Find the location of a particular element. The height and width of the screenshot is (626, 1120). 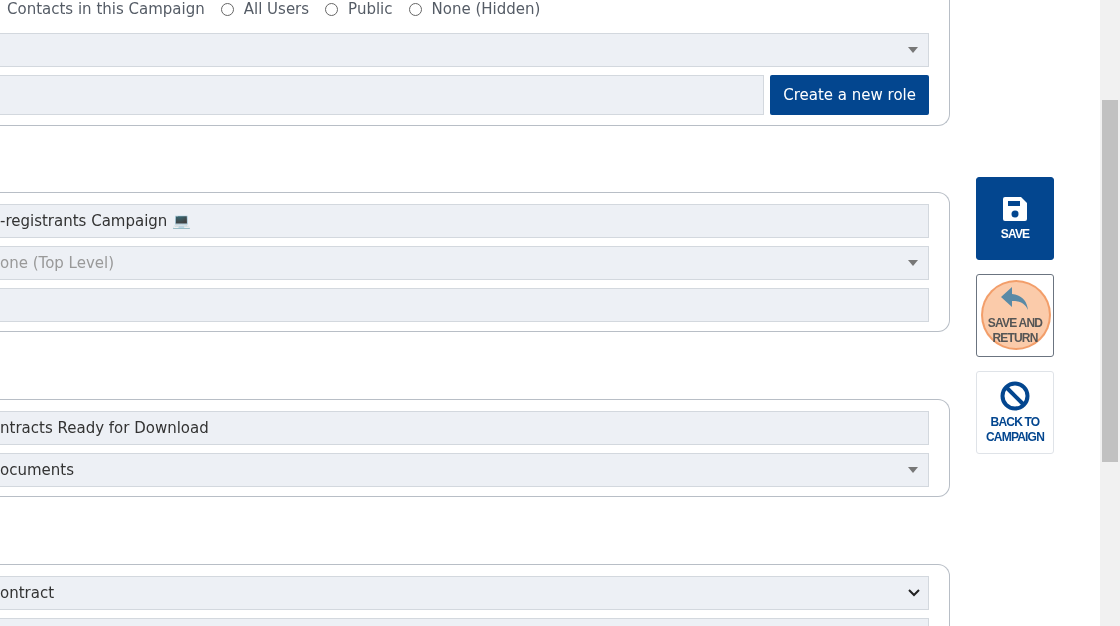

radio-label: Contacts in this Campaign is located at coordinates (106, 9).